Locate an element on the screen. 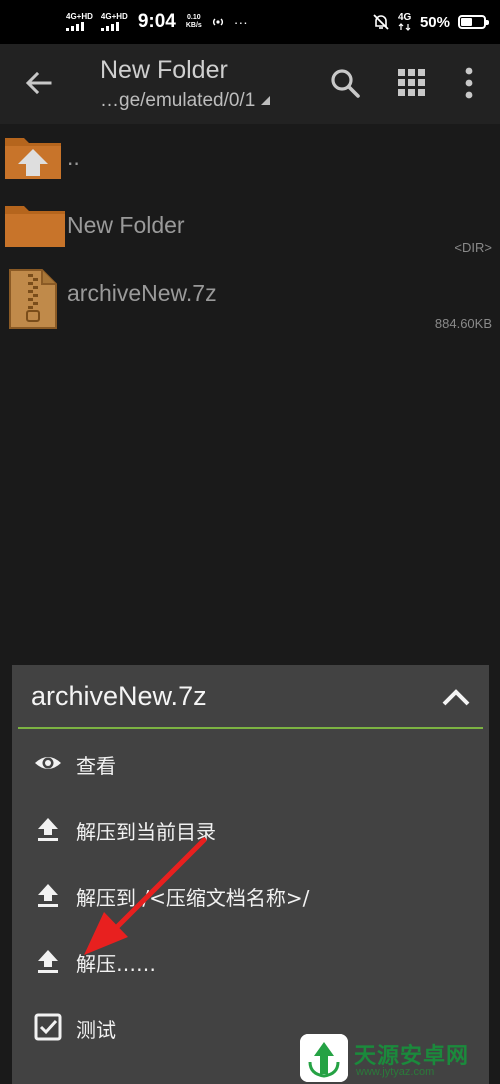  dropdown-triangle-icon is located at coordinates (266, 100).